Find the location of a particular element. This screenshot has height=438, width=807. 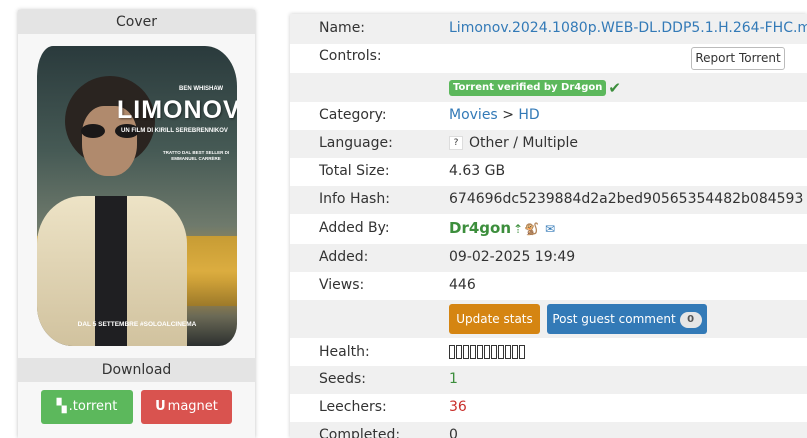

language-label: Language: is located at coordinates (356, 143).